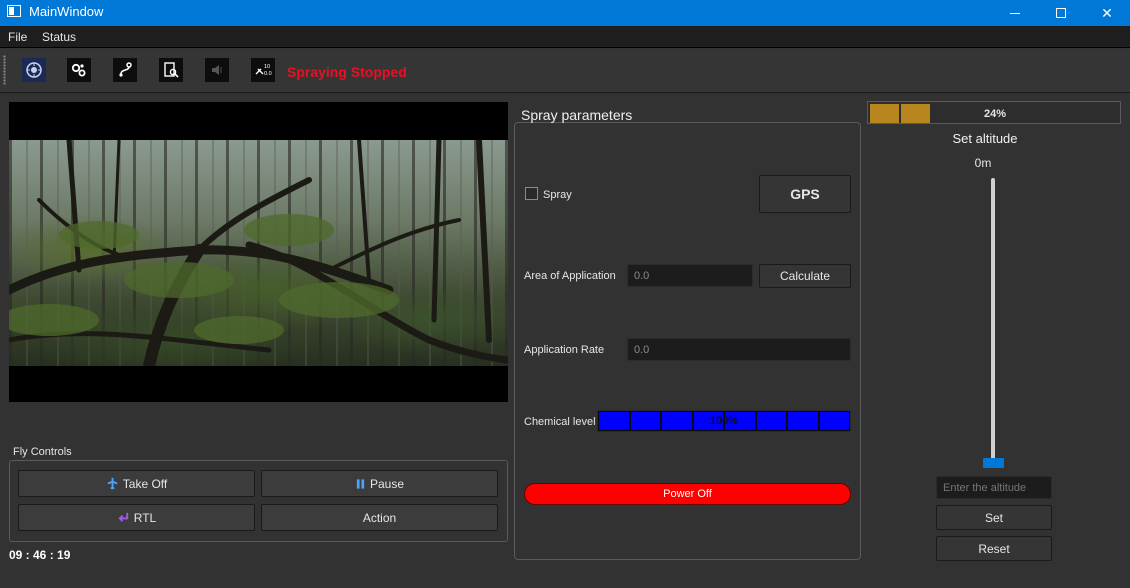 This screenshot has height=588, width=1130. Describe the element at coordinates (994, 487) in the screenshot. I see `altitude-input` at that location.